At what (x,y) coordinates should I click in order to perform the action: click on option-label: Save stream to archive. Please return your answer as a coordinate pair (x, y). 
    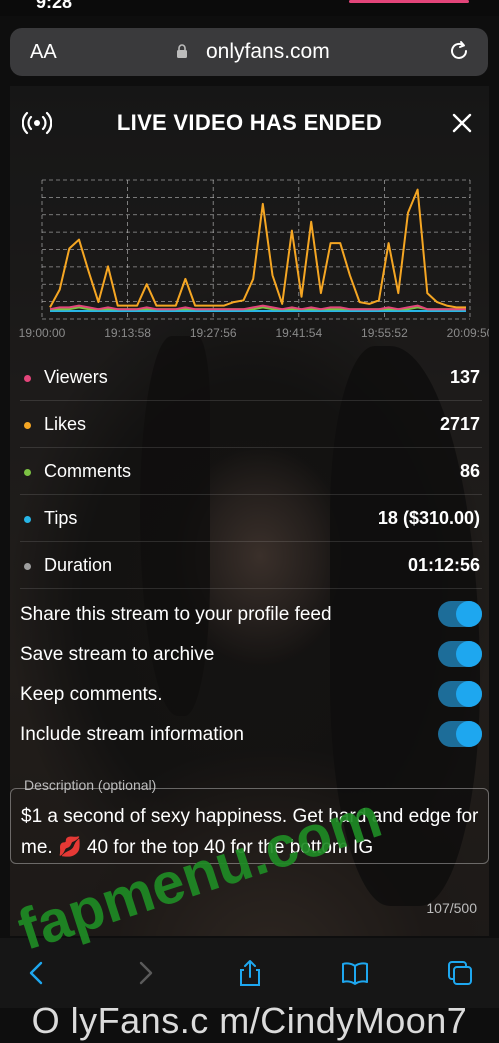
    Looking at the image, I should click on (117, 654).